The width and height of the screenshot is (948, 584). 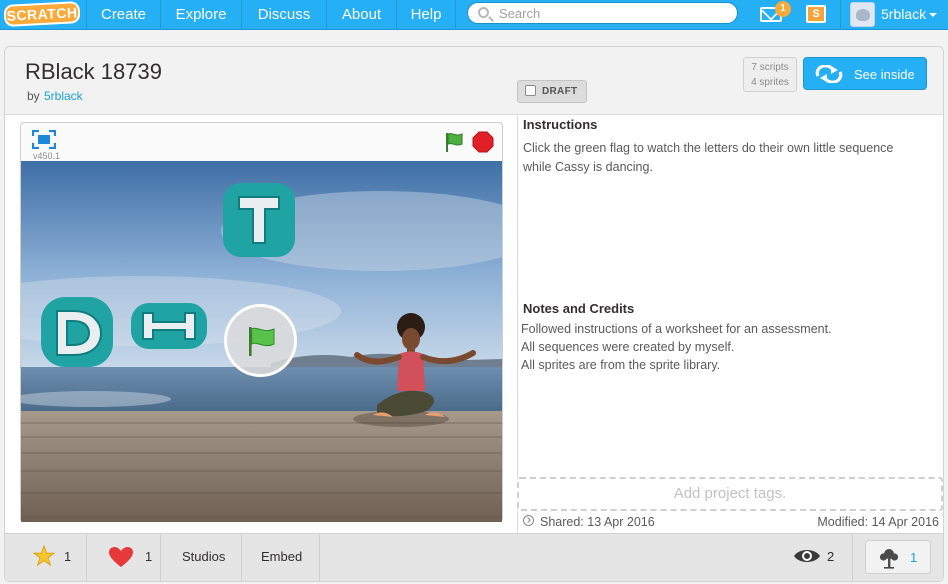 What do you see at coordinates (93, 71) in the screenshot?
I see `project-title: RBlack 18739` at bounding box center [93, 71].